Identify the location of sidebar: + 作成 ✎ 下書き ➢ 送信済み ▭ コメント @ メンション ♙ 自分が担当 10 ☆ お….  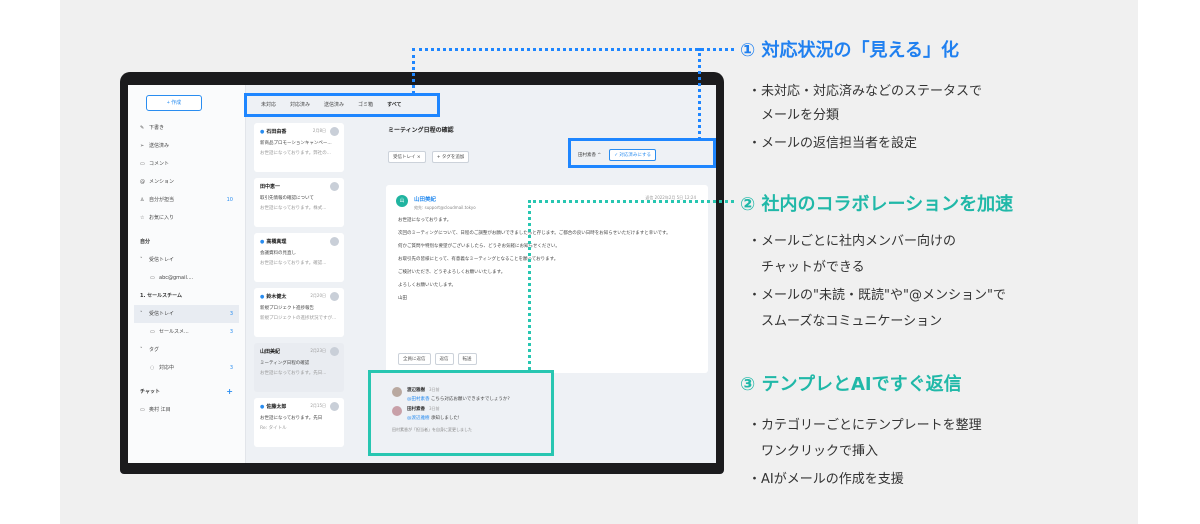
(187, 274).